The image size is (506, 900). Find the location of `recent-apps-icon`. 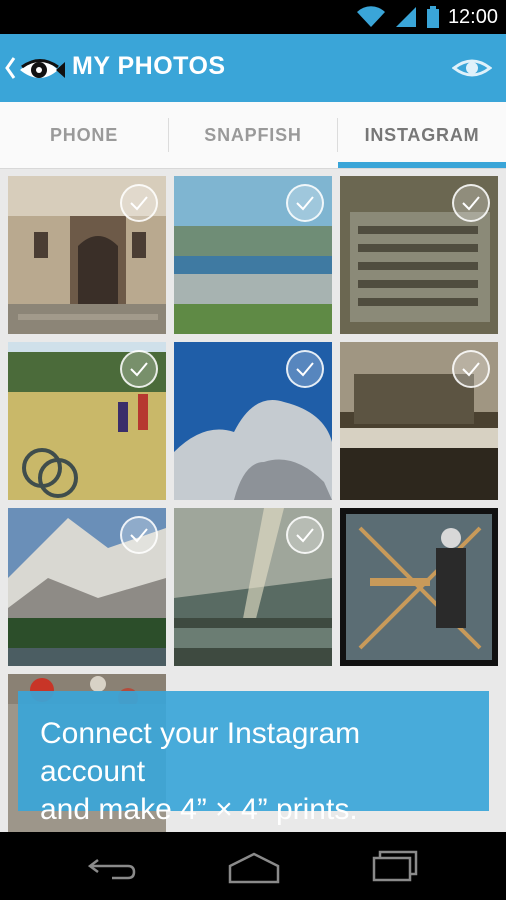

recent-apps-icon is located at coordinates (394, 866).